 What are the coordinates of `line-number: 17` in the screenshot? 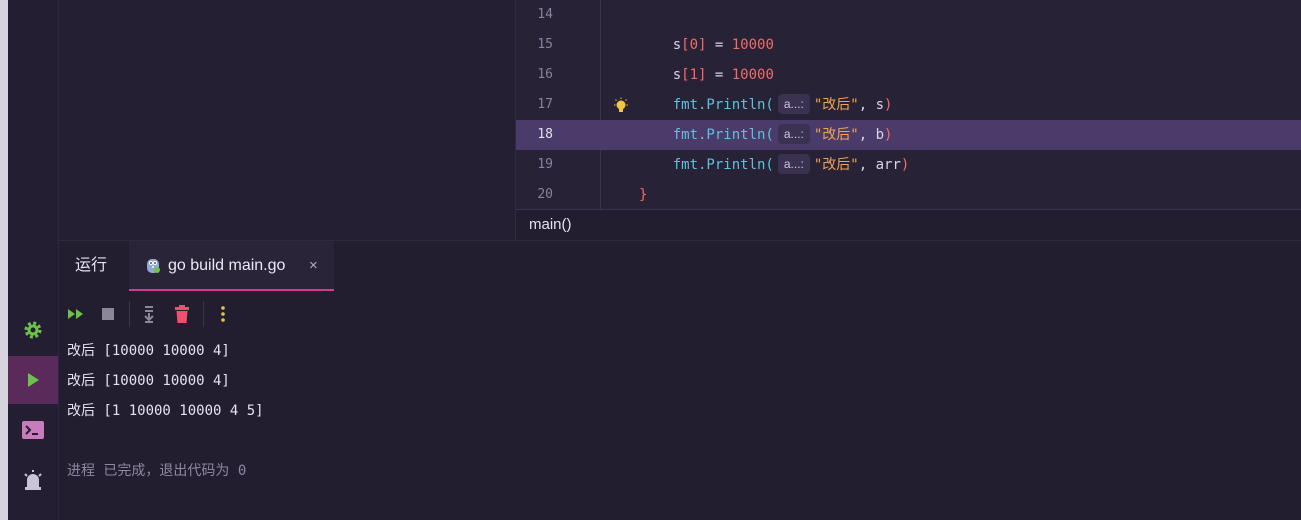 It's located at (545, 104).